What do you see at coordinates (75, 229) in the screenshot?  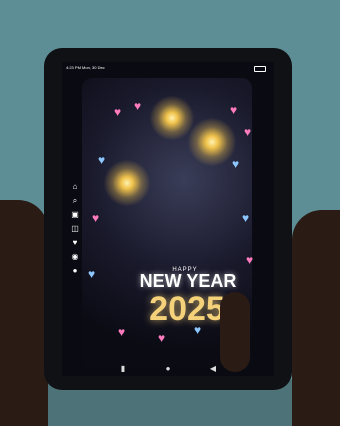 I see `message-icon: ◫` at bounding box center [75, 229].